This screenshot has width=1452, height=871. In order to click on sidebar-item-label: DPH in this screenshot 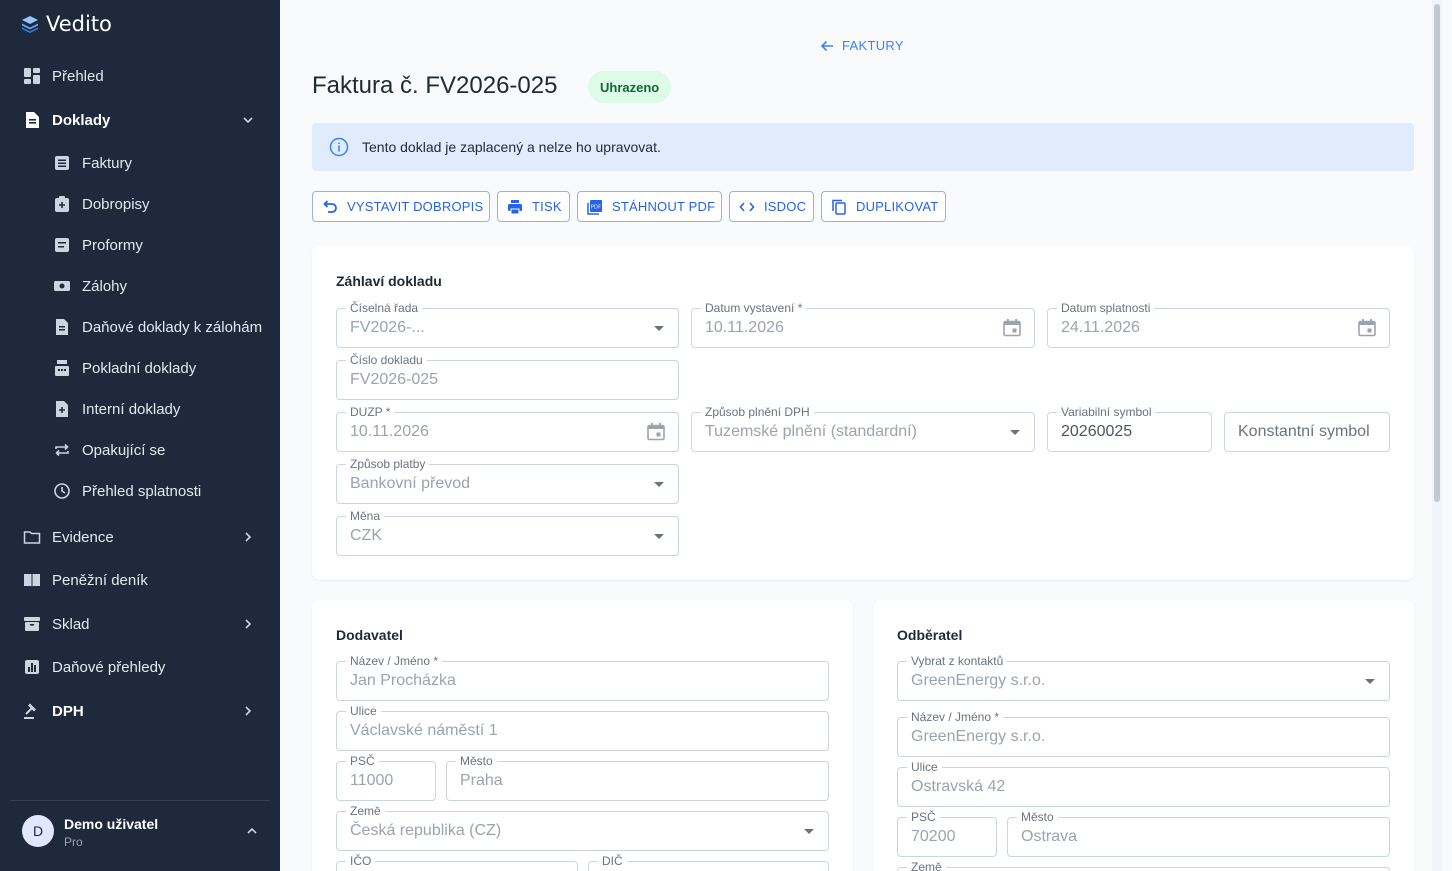, I will do `click(68, 711)`.